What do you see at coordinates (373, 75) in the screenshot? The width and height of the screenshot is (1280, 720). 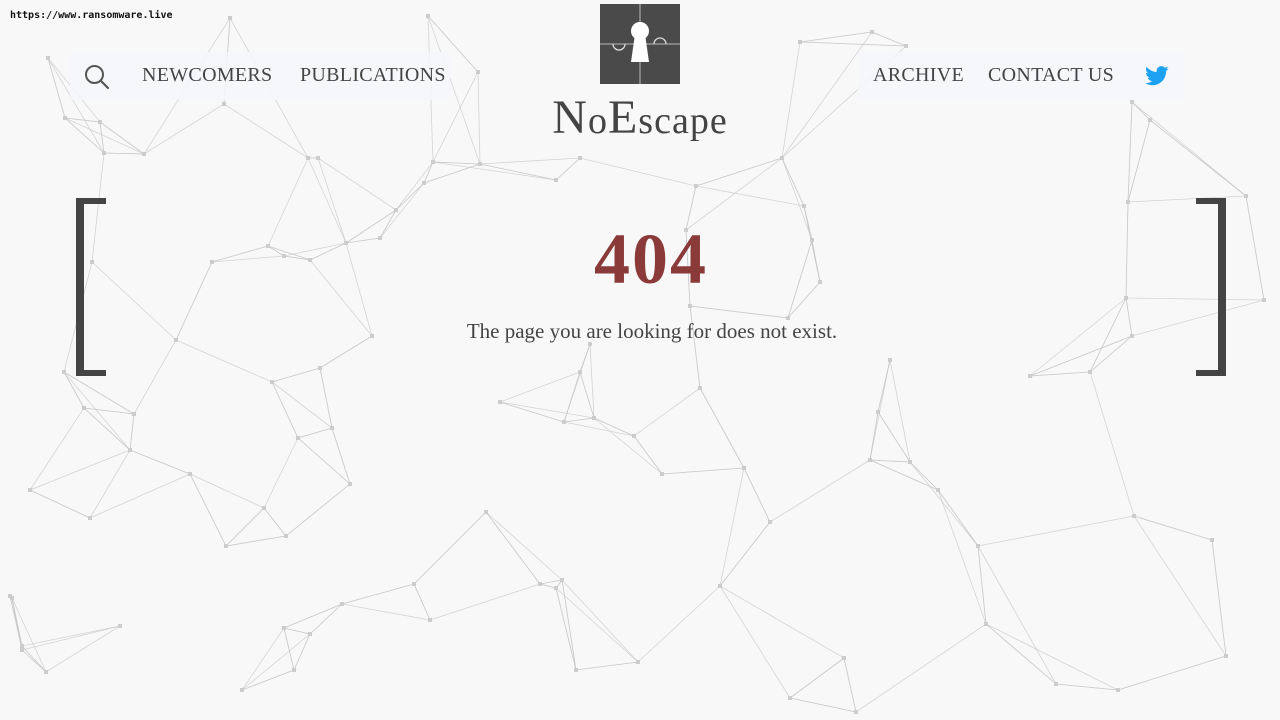 I see `nav-link-publications: PUBLICATIONS` at bounding box center [373, 75].